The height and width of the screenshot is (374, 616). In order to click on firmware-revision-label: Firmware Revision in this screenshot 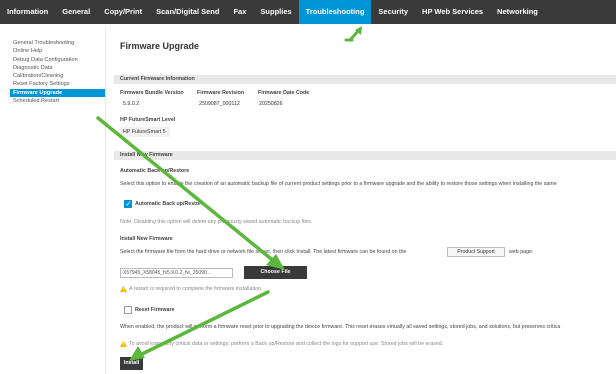, I will do `click(221, 93)`.